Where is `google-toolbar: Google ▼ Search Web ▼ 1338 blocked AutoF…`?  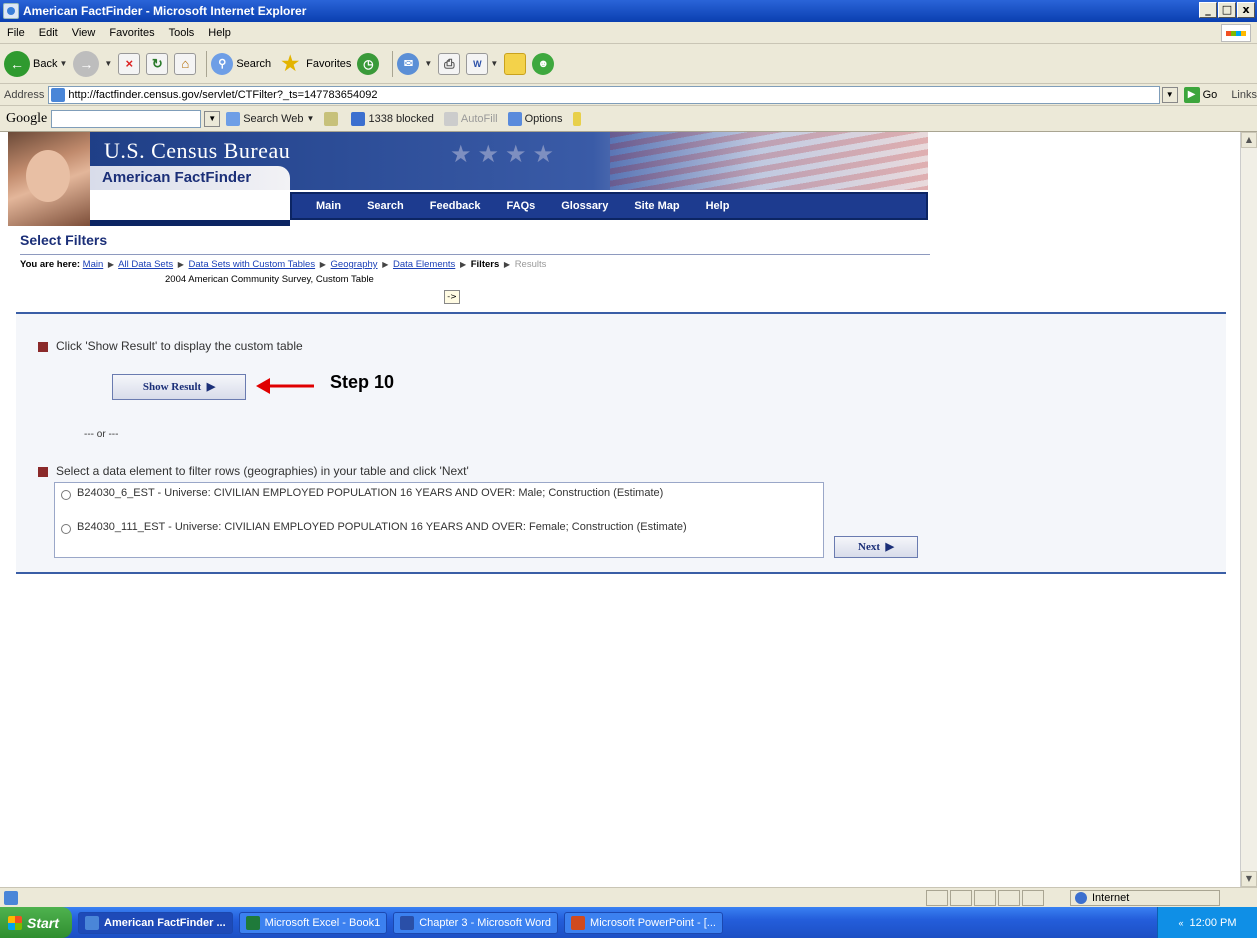 google-toolbar: Google ▼ Search Web ▼ 1338 blocked AutoF… is located at coordinates (628, 119).